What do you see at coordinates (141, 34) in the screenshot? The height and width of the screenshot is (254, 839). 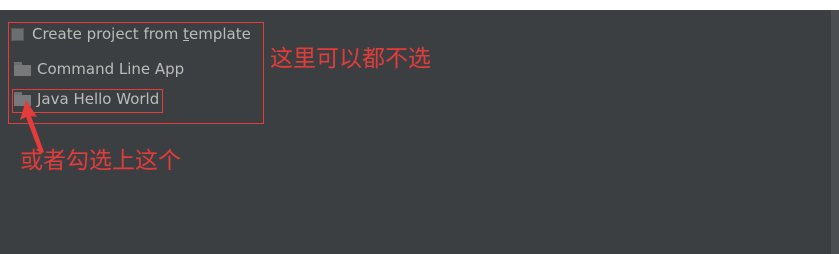 I see `create-from-template-label: Create project from template` at bounding box center [141, 34].